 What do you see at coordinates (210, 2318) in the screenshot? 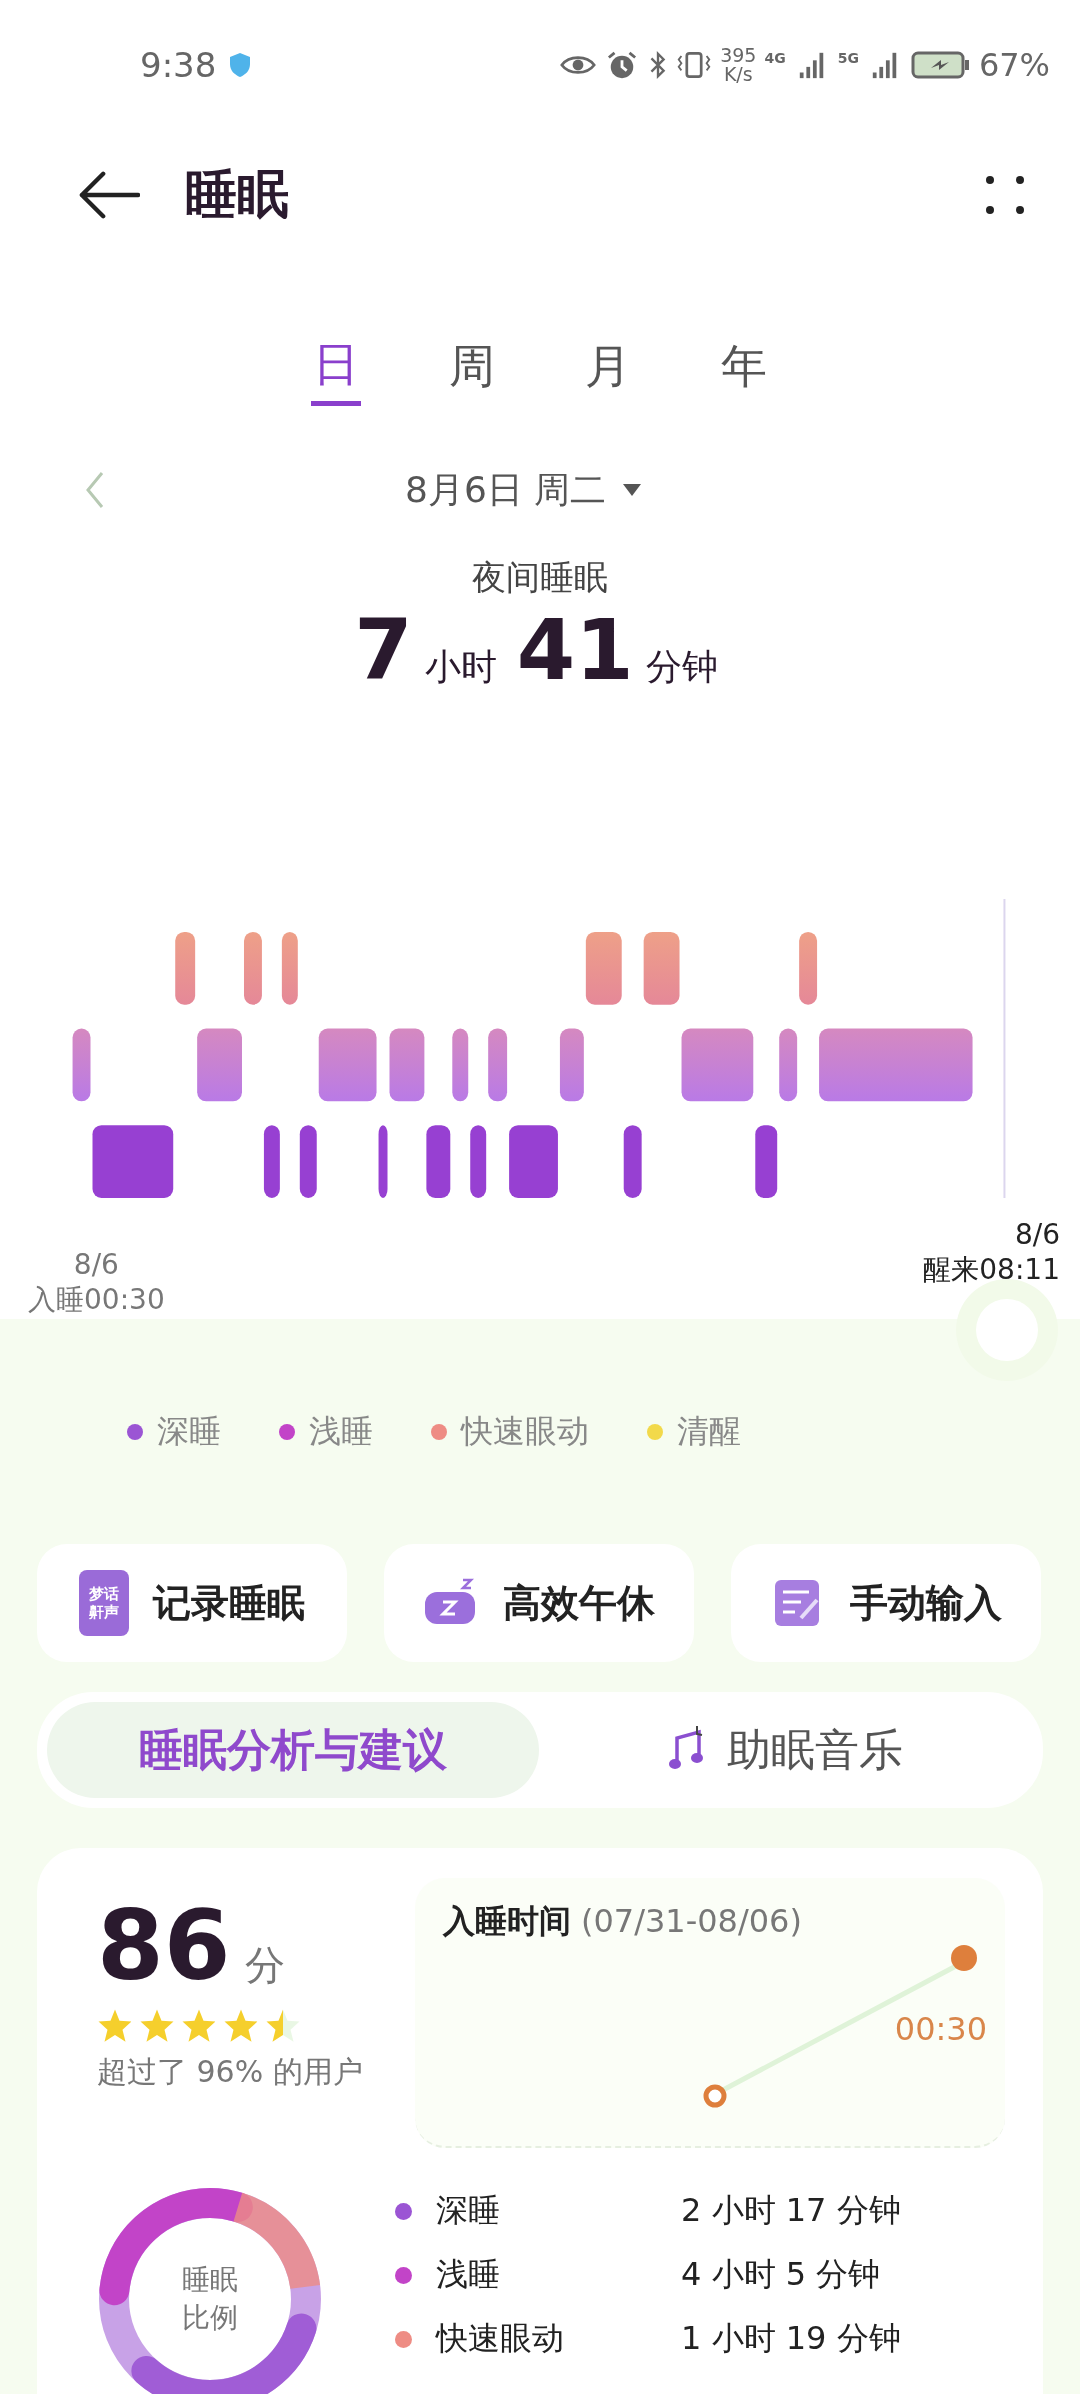
I see `ratio-label: 比例` at bounding box center [210, 2318].